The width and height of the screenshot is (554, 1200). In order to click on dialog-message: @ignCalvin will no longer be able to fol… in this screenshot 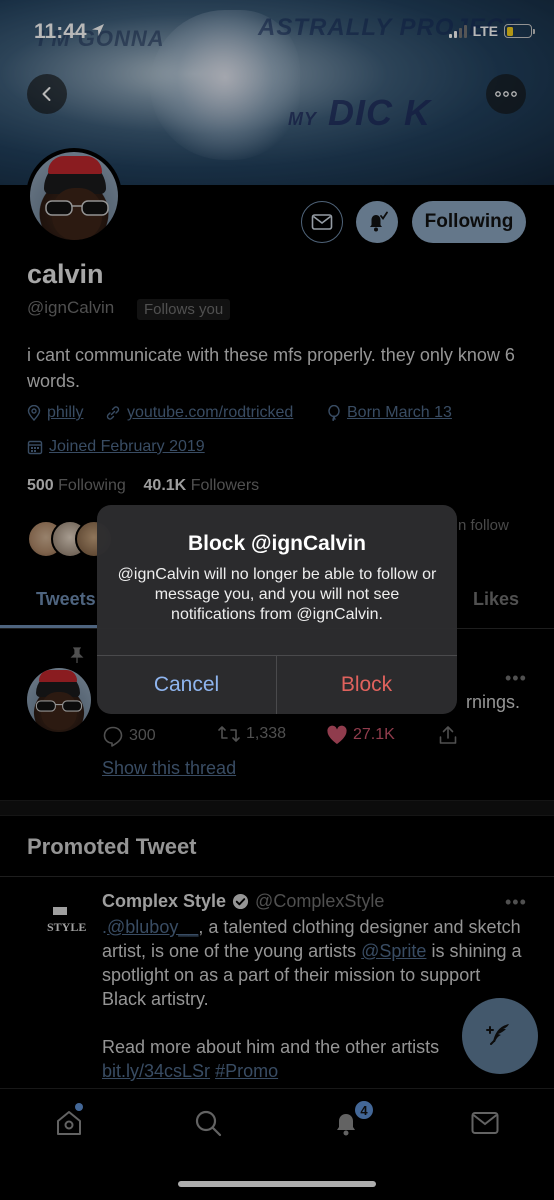, I will do `click(277, 594)`.